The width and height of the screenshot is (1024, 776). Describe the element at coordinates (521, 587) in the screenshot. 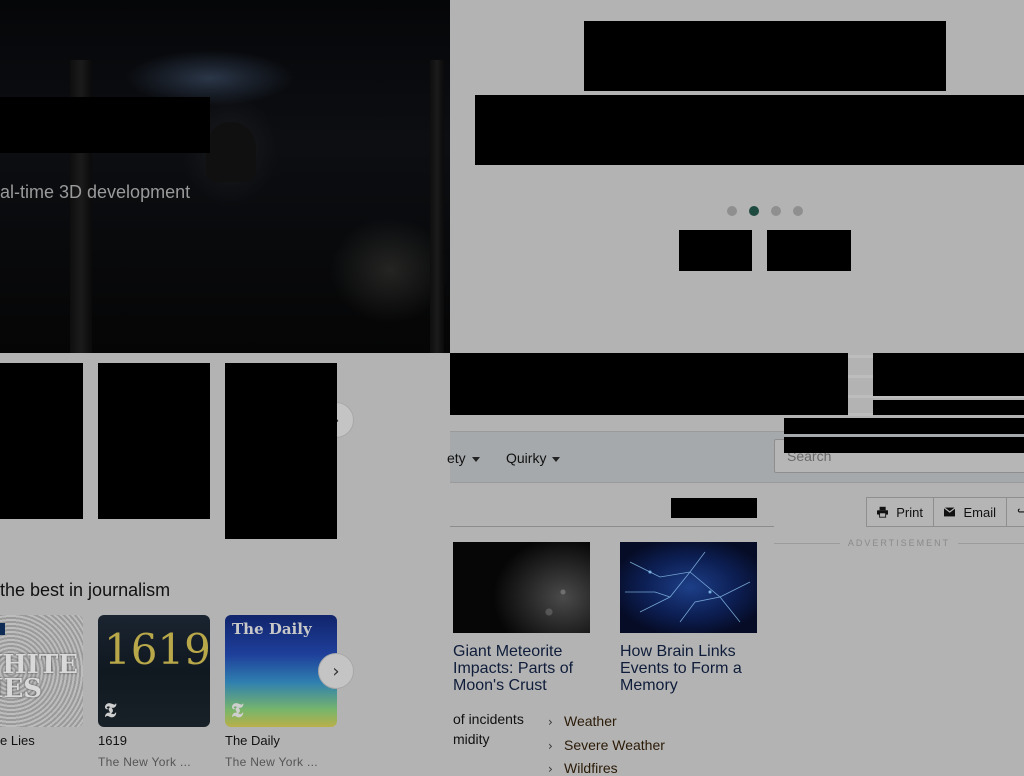

I see `article-image-moon` at that location.